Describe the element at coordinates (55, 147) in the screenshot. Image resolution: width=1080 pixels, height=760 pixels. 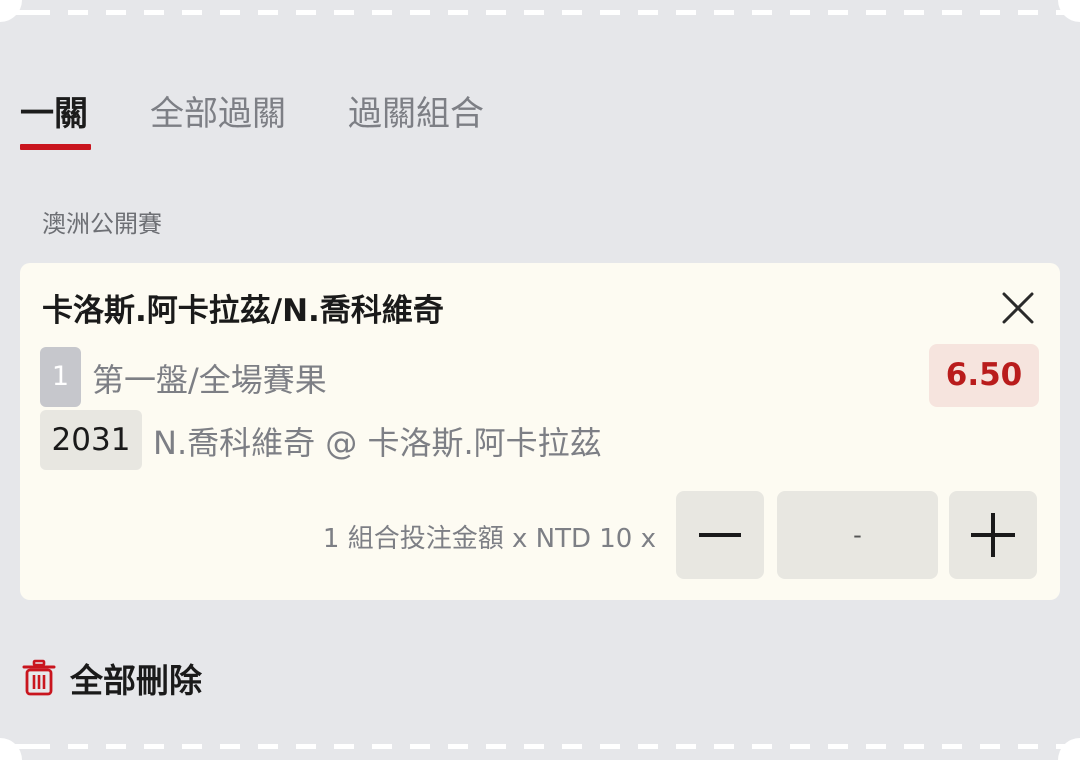
I see `active-tab-indicator` at that location.